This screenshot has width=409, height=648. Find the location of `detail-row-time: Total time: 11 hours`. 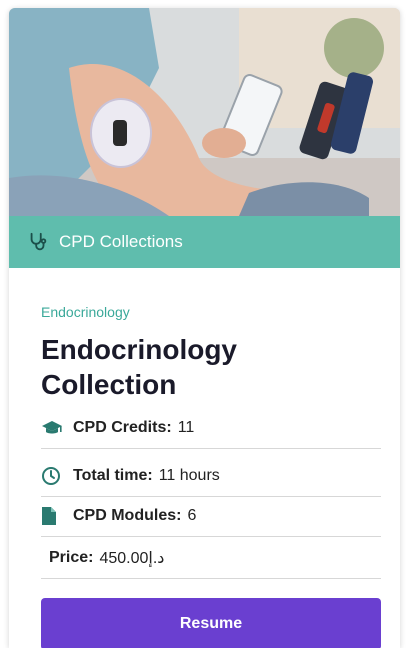

detail-row-time: Total time: 11 hours is located at coordinates (211, 476).